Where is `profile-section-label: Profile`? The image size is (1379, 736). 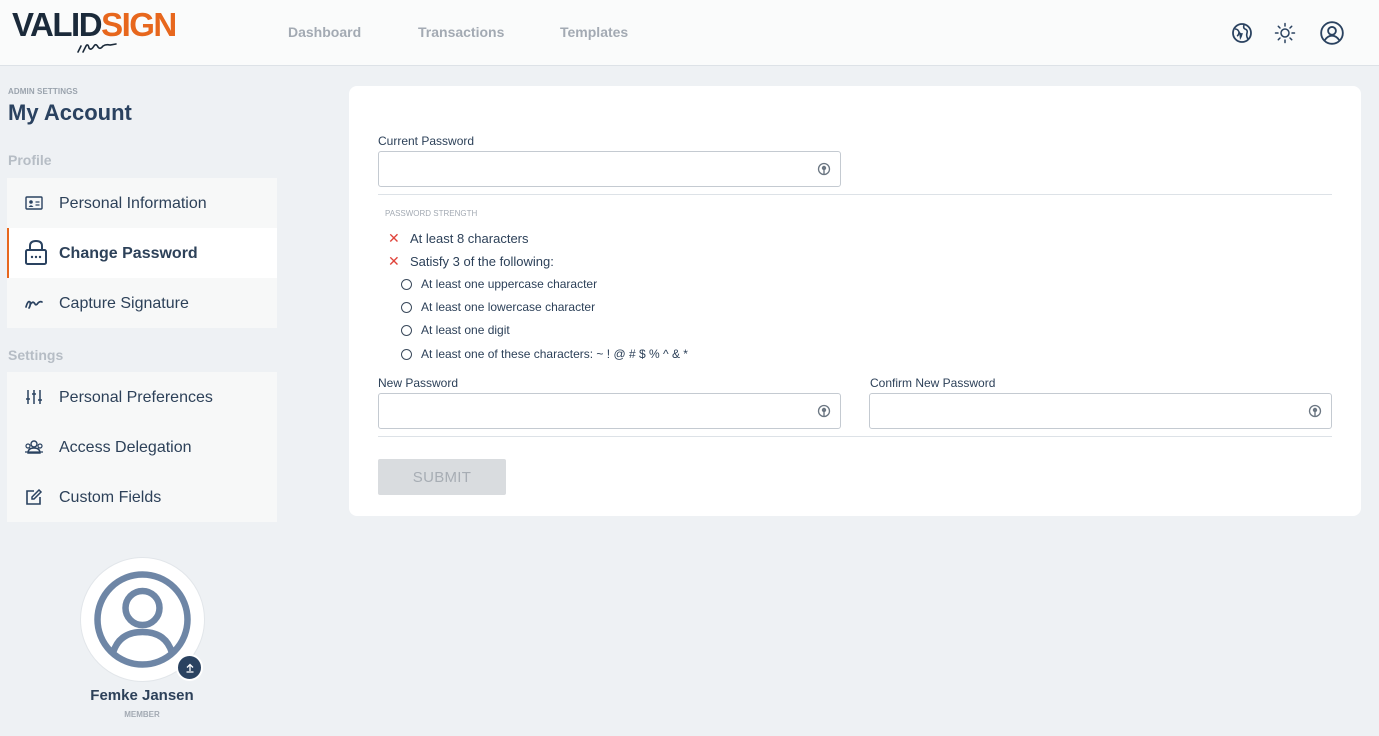 profile-section-label: Profile is located at coordinates (30, 160).